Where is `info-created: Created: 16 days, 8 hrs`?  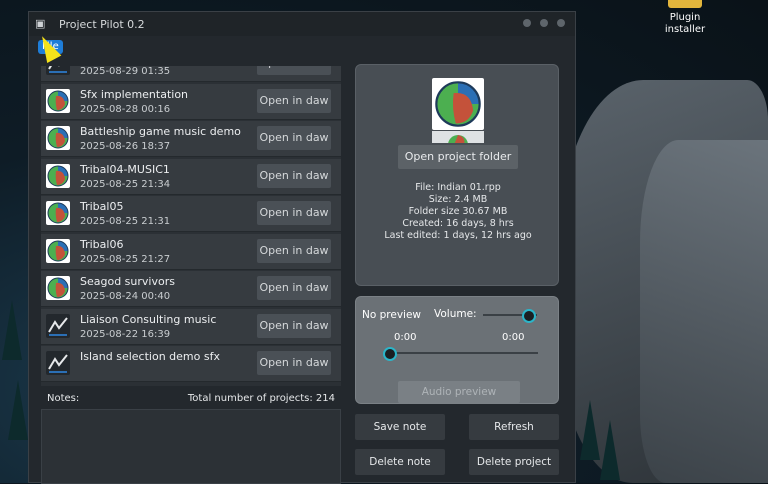
info-created: Created: 16 days, 8 hrs is located at coordinates (458, 223).